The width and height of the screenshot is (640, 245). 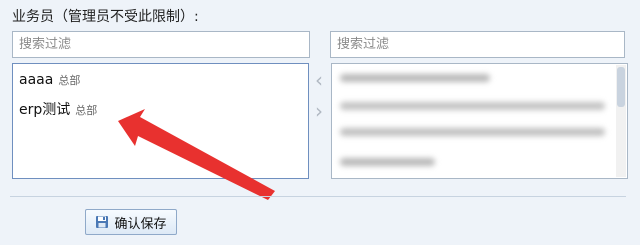 What do you see at coordinates (105, 17) in the screenshot?
I see `section-label: 业务员（管理员不受此限制）:` at bounding box center [105, 17].